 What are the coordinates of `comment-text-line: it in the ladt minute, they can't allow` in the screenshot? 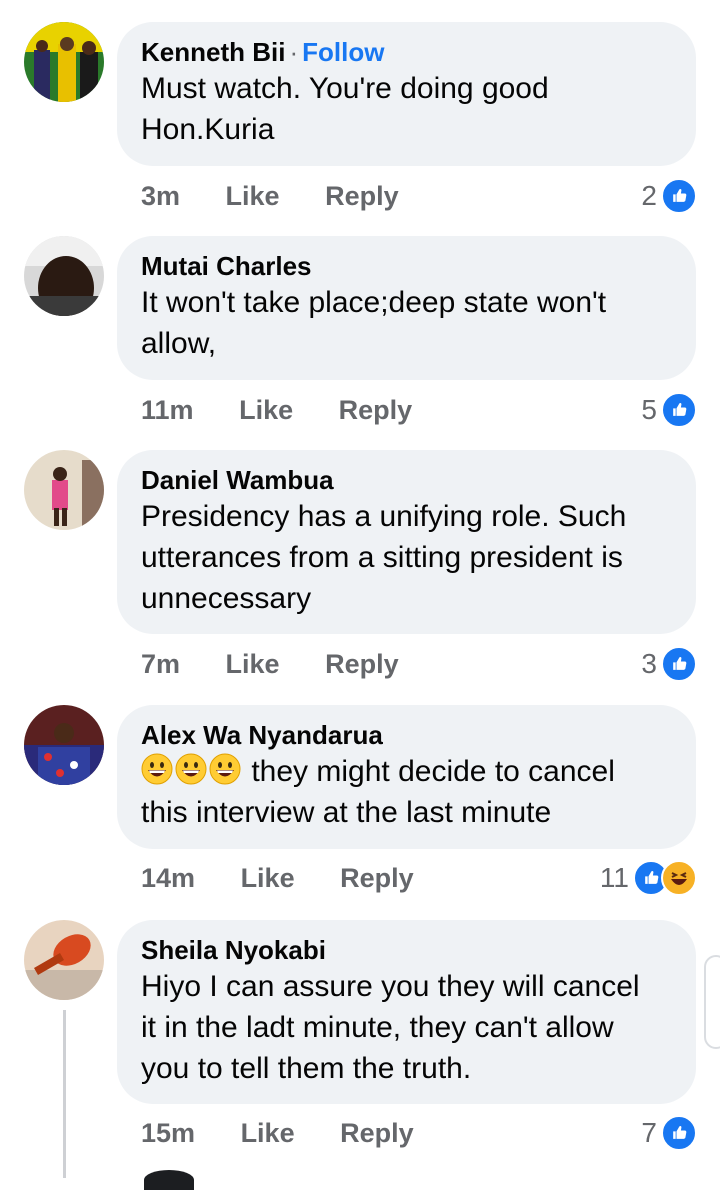 It's located at (377, 1027).